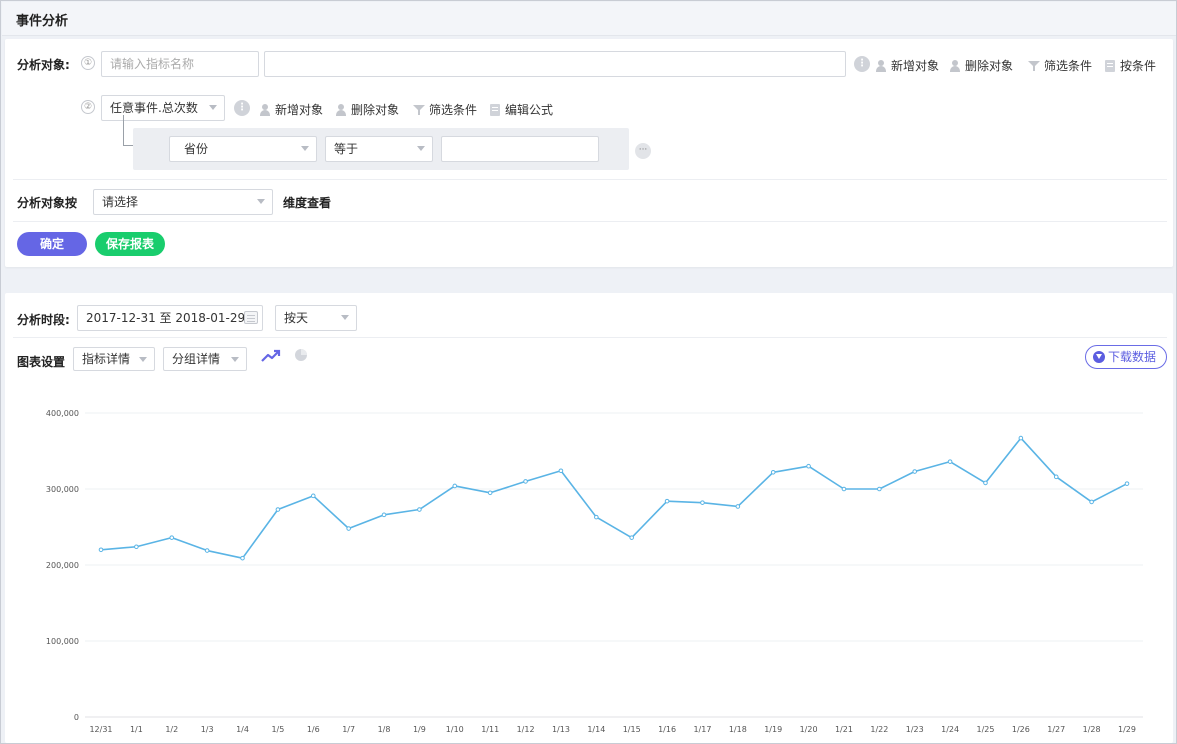 Image resolution: width=1177 pixels, height=744 pixels. Describe the element at coordinates (88, 63) in the screenshot. I see `metric-number-1: ①` at that location.